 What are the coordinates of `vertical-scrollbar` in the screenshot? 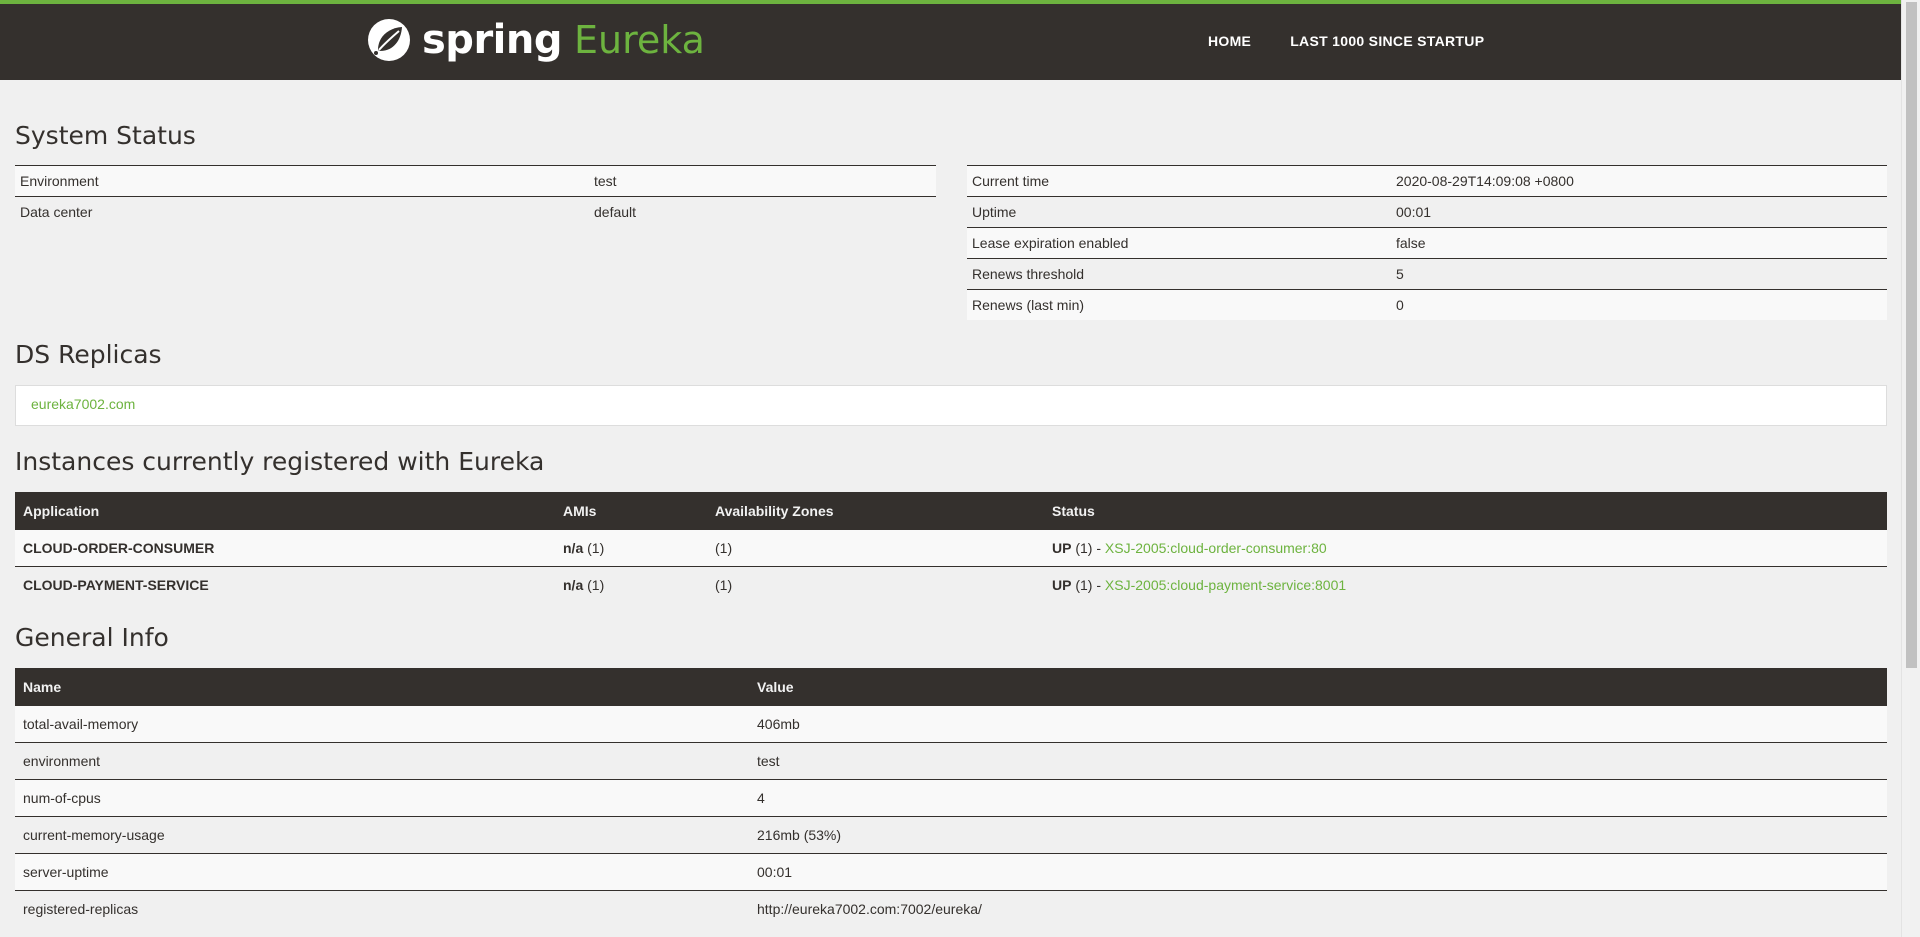 It's located at (1910, 468).